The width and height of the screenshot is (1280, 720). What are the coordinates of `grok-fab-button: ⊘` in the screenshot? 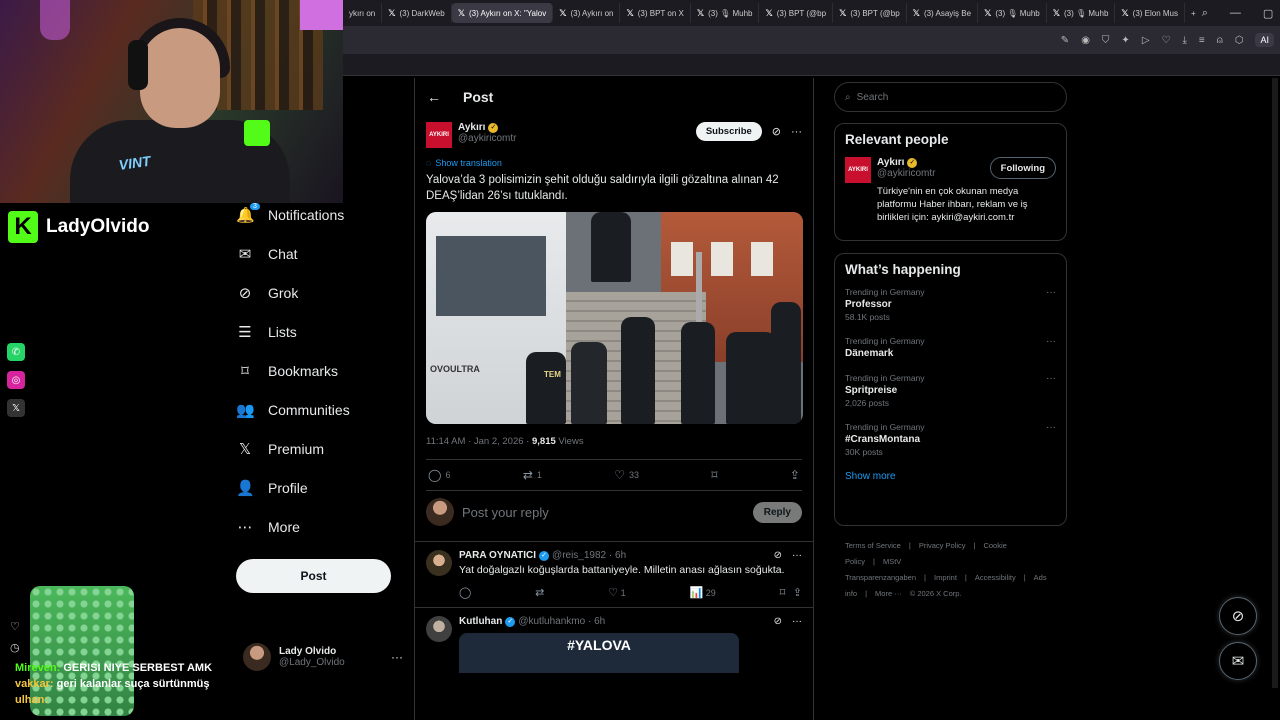 It's located at (1238, 616).